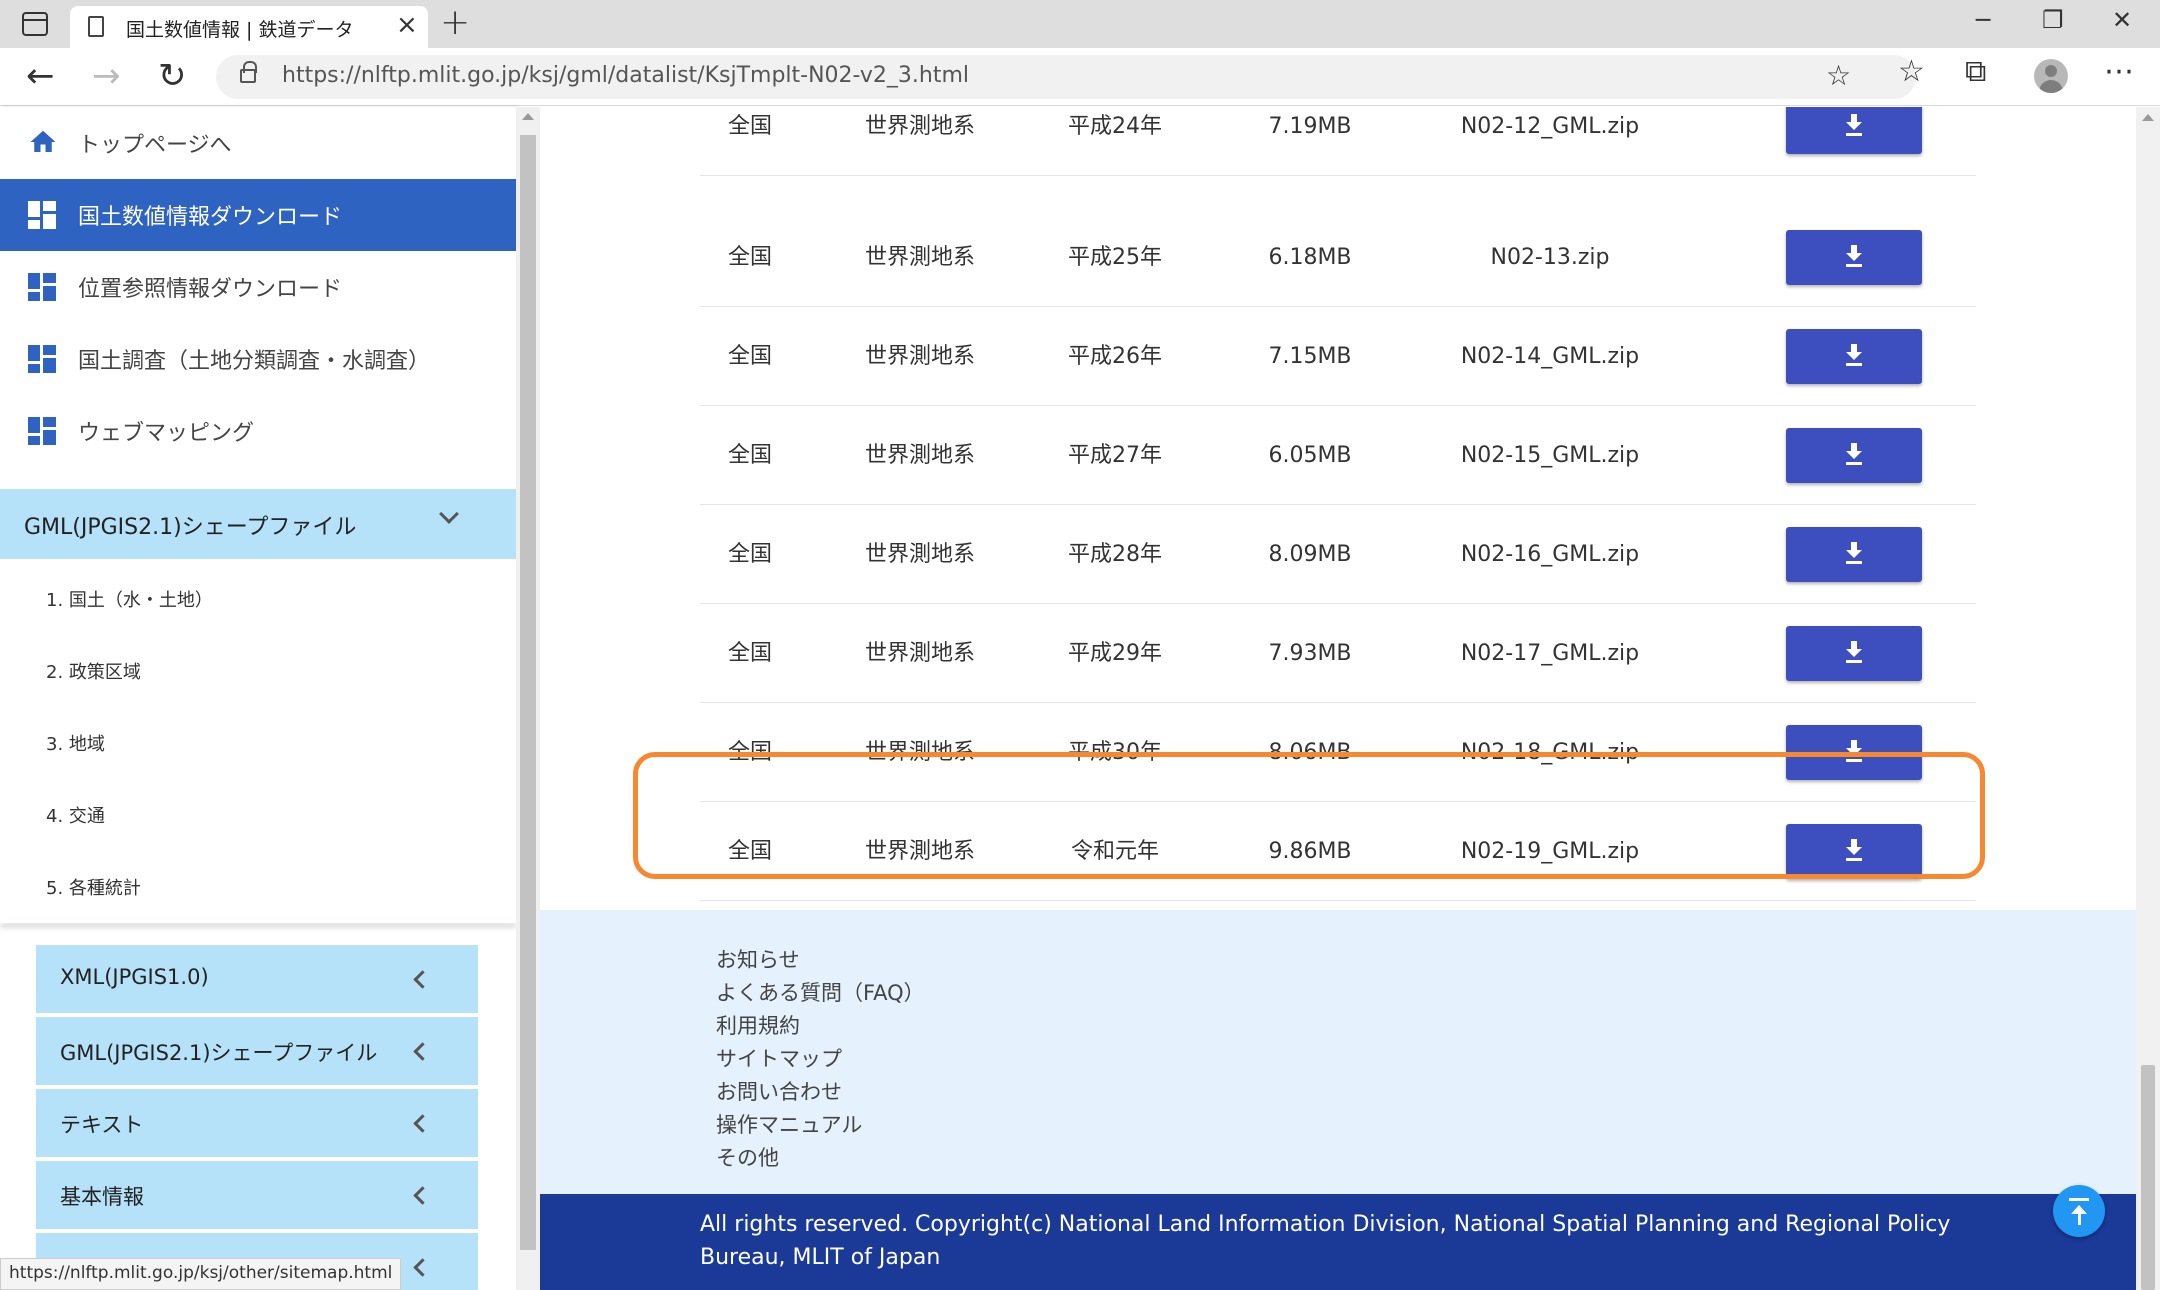 Image resolution: width=2160 pixels, height=1290 pixels. I want to click on url-path: /ksj/gml/datalist/KsjTmplt-N02-v2_3.html, so click(745, 75).